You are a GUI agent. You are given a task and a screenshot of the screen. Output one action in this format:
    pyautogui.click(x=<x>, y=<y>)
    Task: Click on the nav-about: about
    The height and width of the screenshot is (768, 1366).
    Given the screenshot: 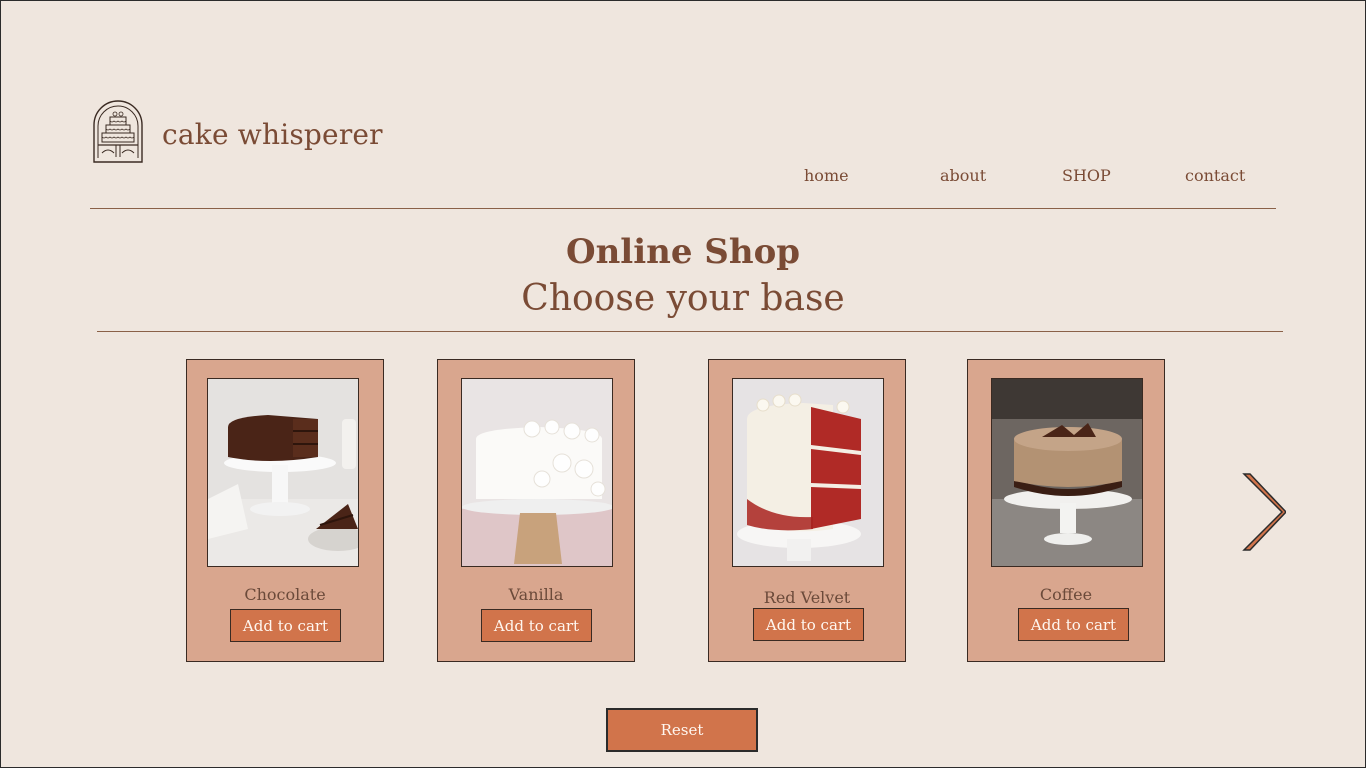 What is the action you would take?
    pyautogui.click(x=963, y=175)
    